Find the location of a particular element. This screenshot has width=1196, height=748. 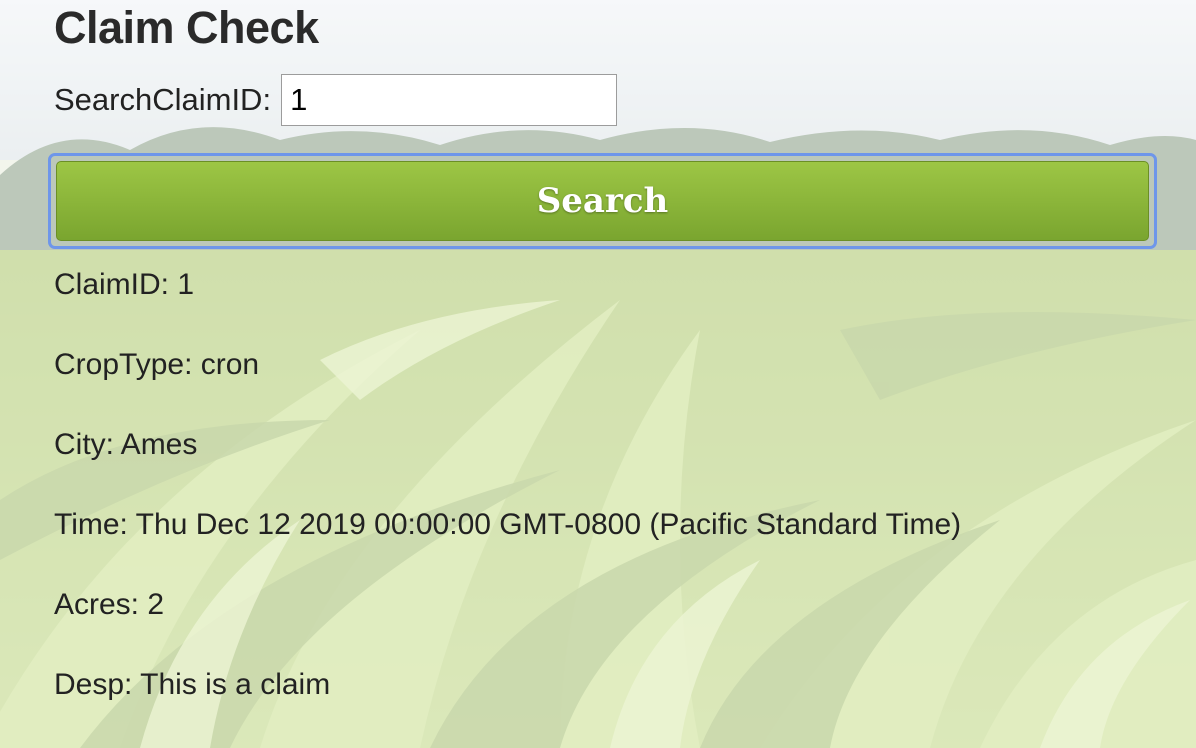

page-title: Claim Check is located at coordinates (186, 27).